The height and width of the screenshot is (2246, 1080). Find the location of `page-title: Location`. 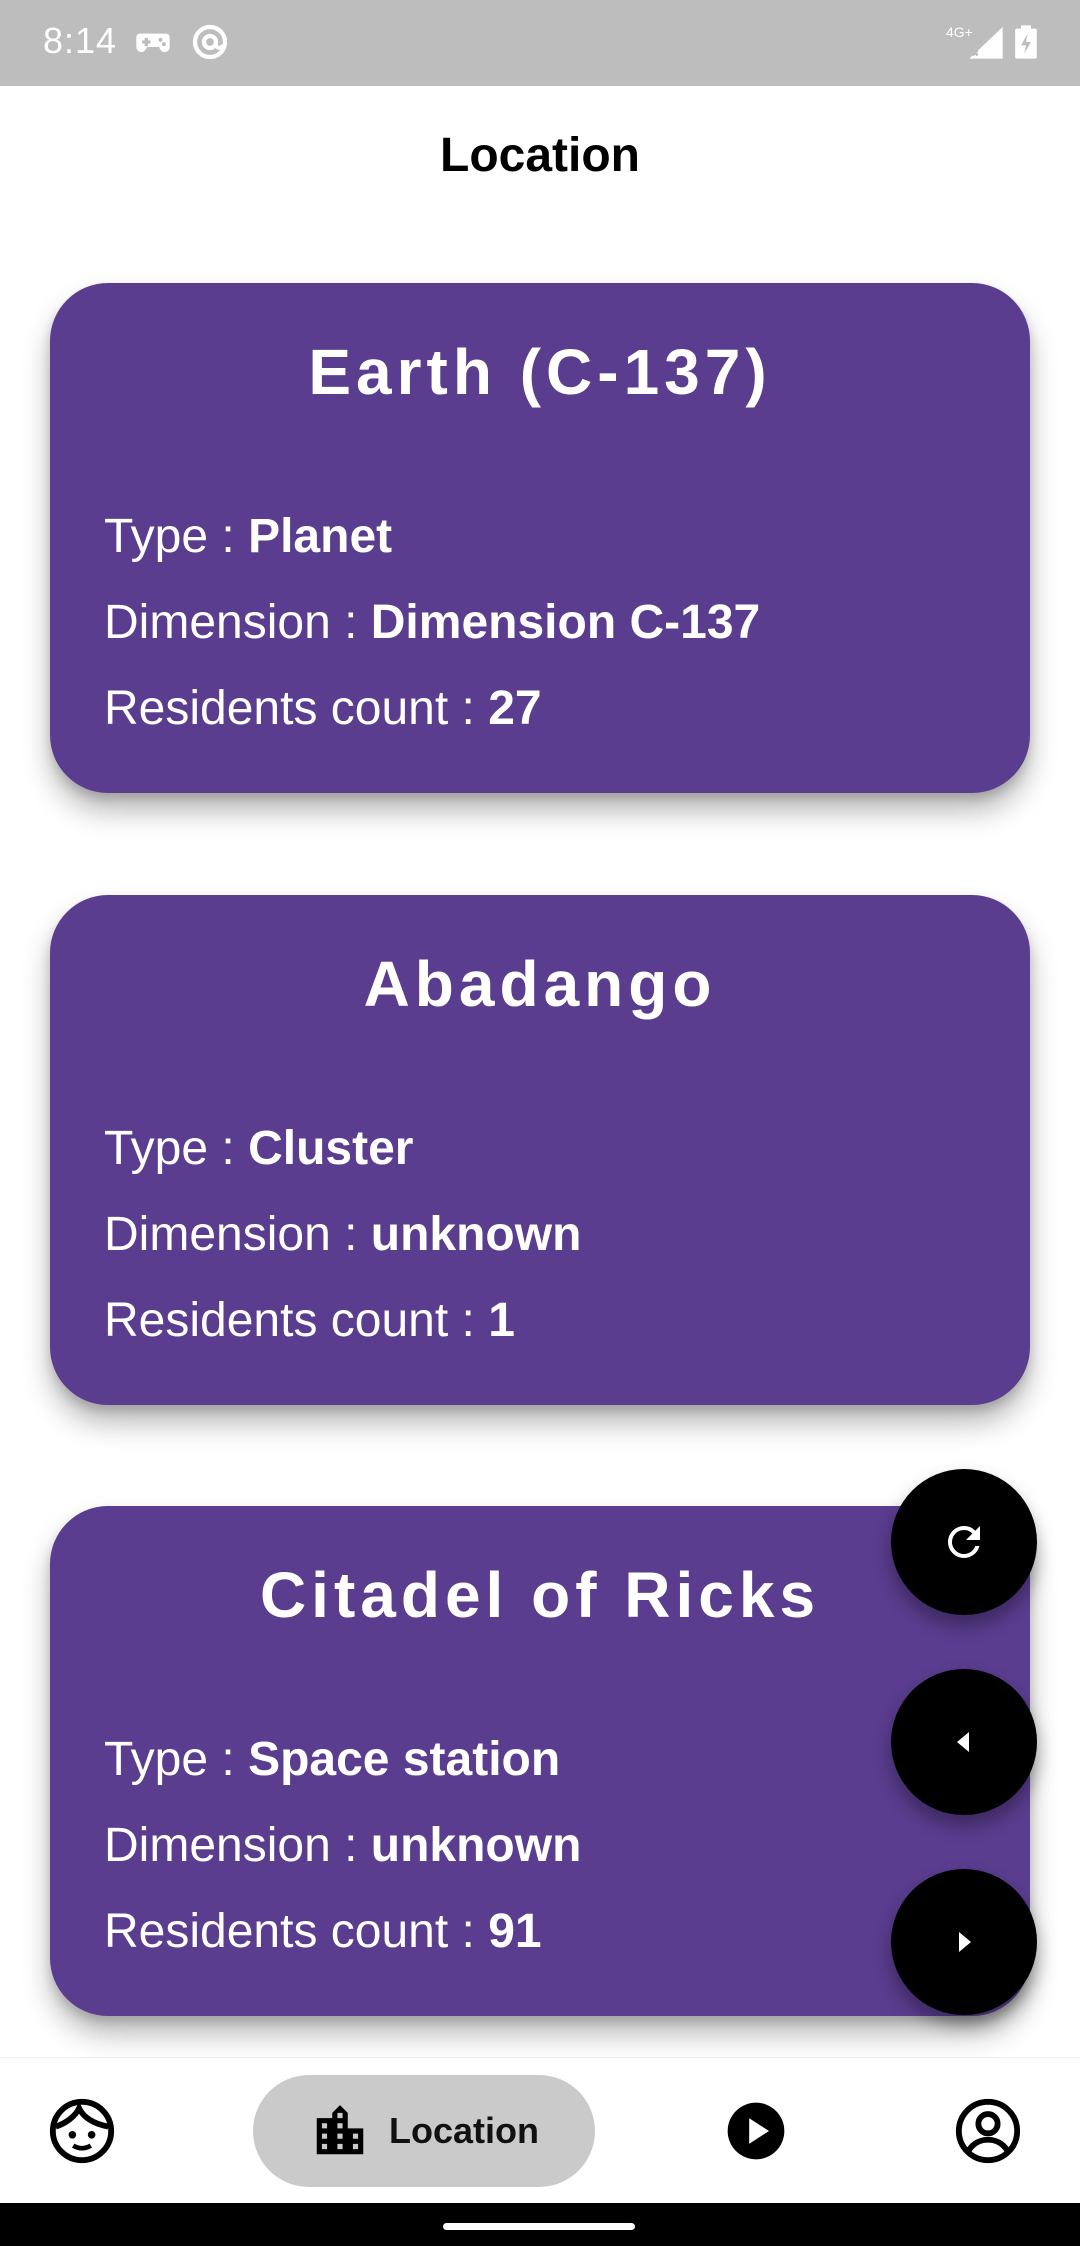

page-title: Location is located at coordinates (540, 155).